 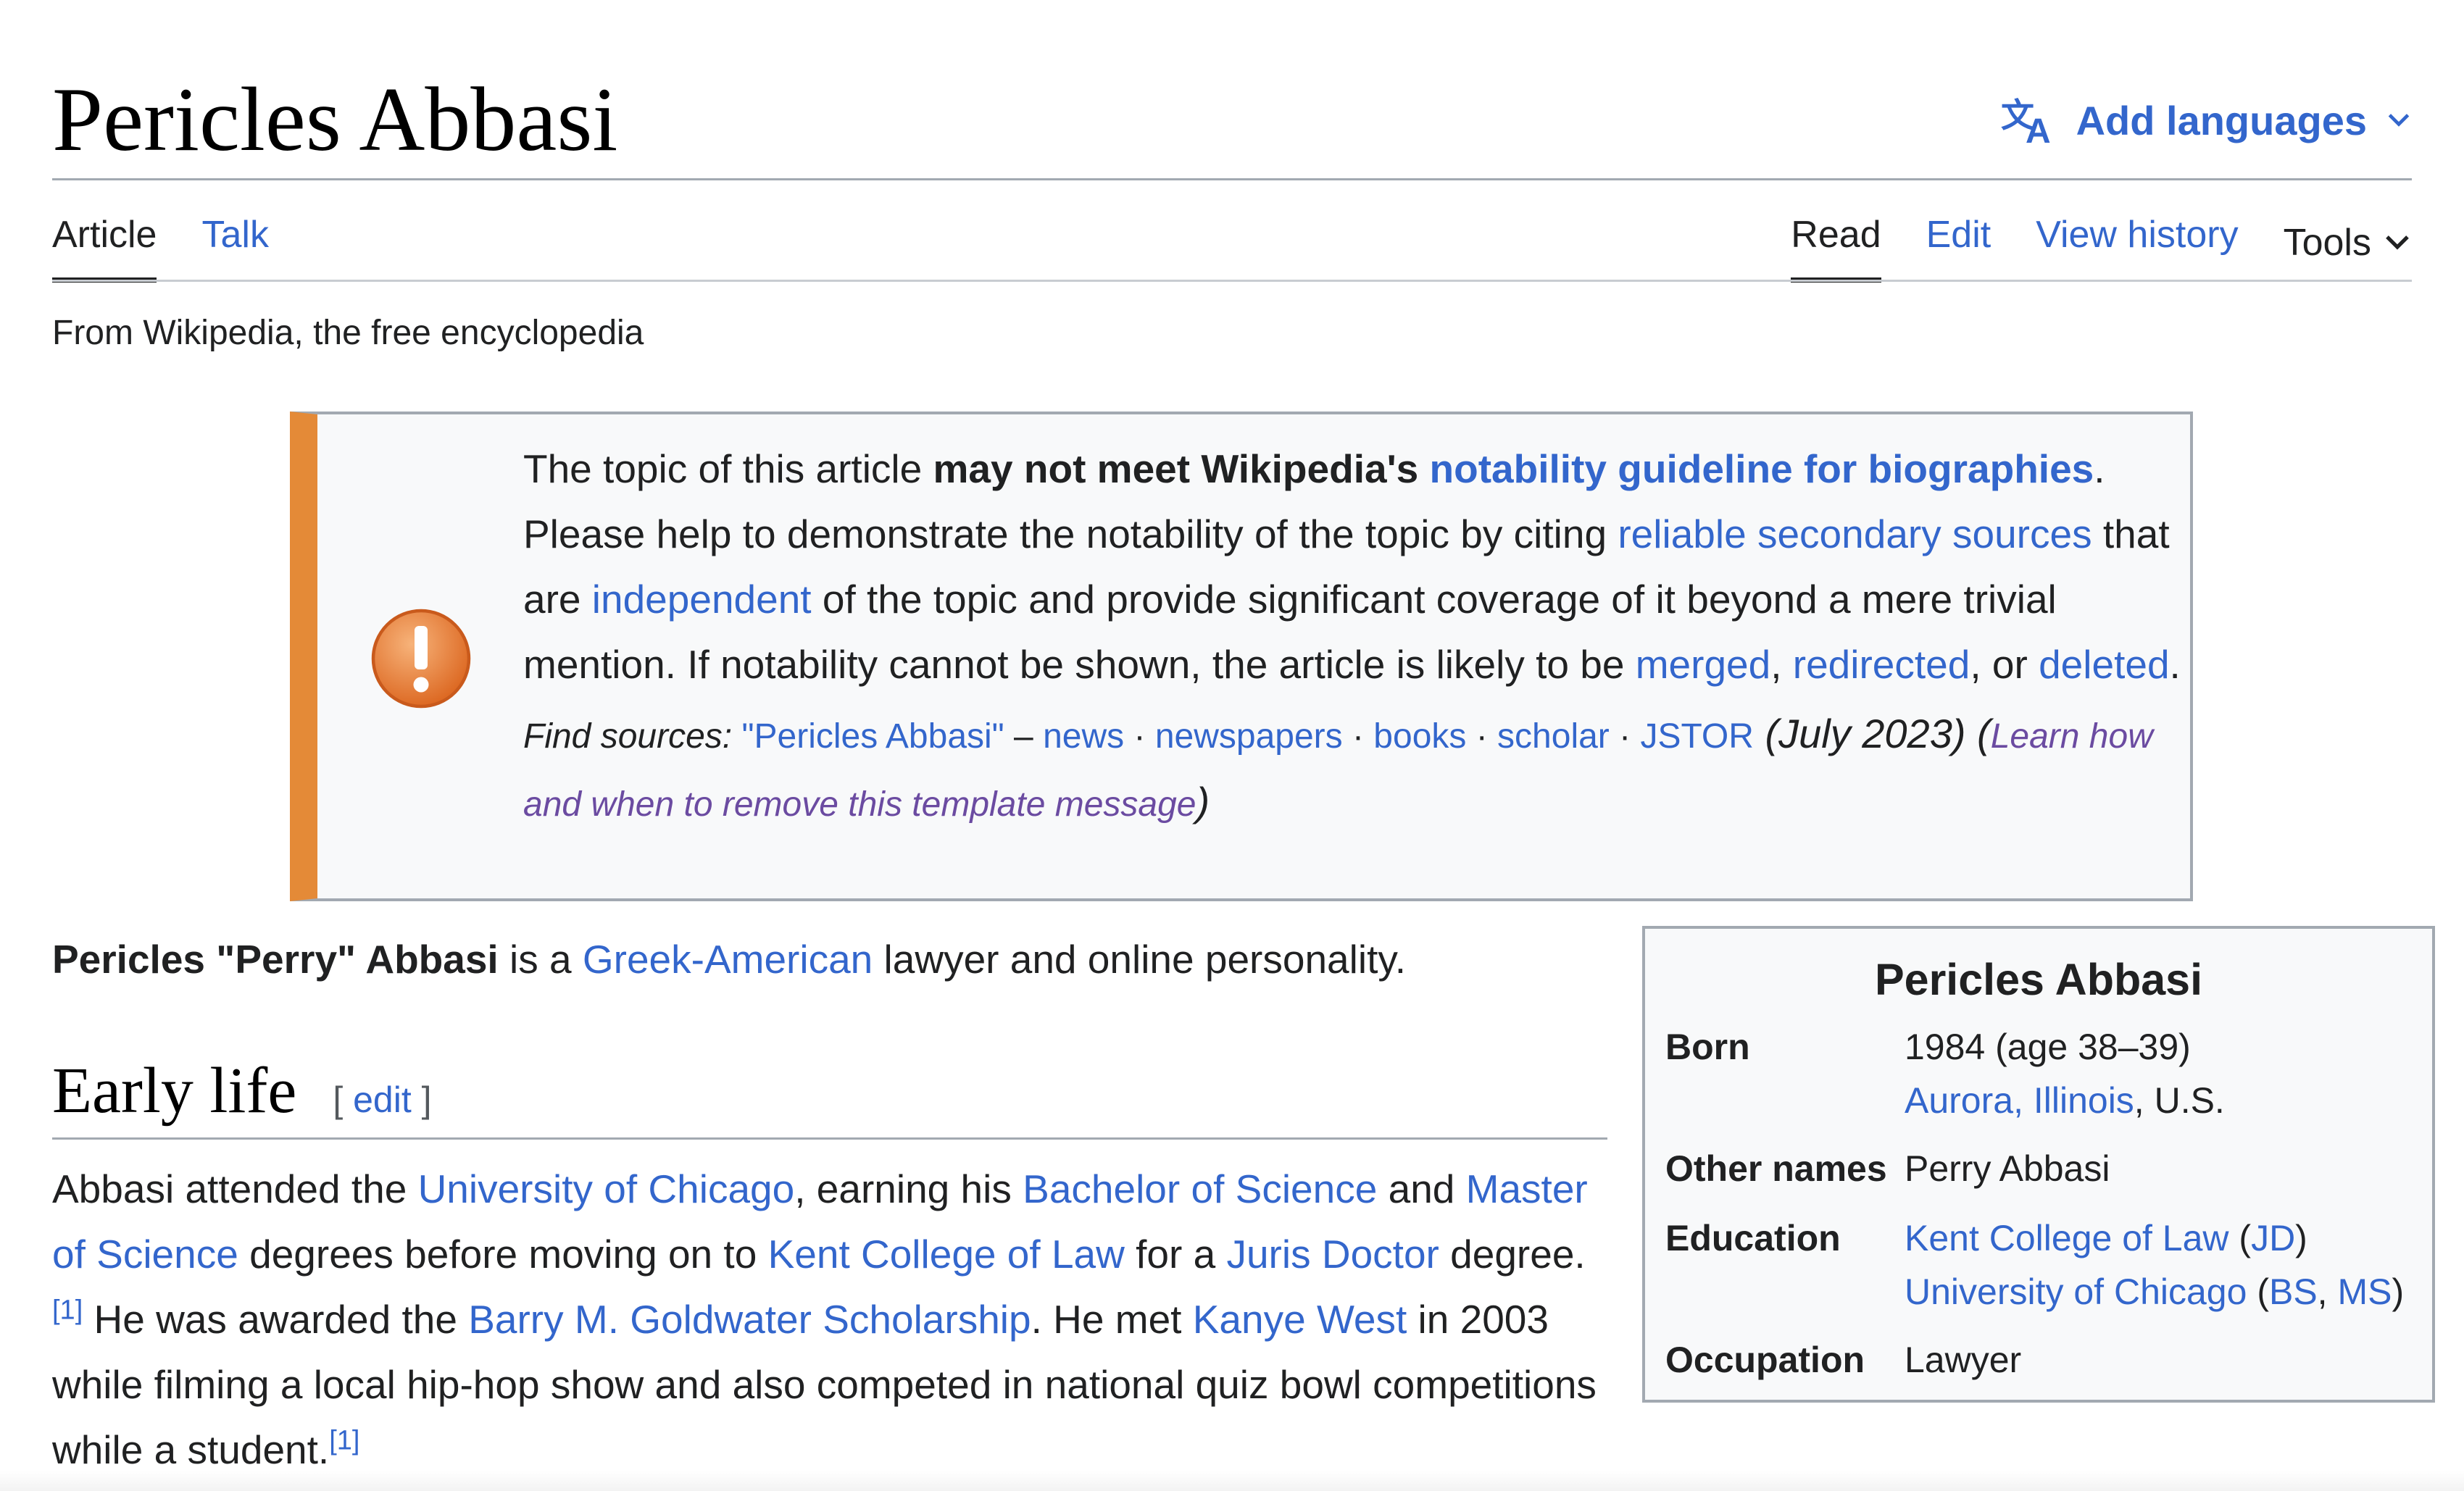 I want to click on deleted-link: deleted, so click(x=2104, y=664).